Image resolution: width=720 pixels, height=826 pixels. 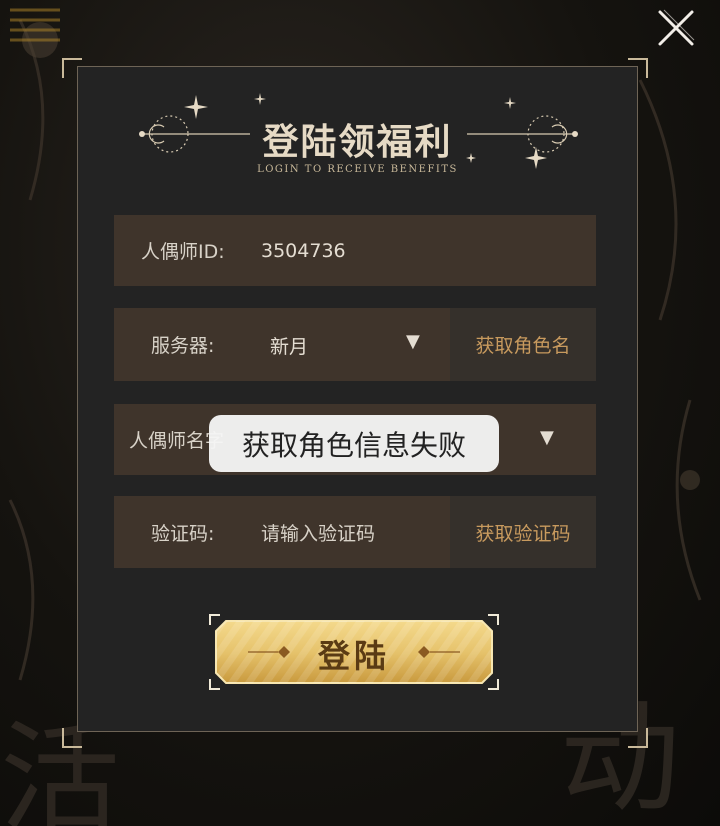 What do you see at coordinates (183, 533) in the screenshot?
I see `captcha-label: 验证码:` at bounding box center [183, 533].